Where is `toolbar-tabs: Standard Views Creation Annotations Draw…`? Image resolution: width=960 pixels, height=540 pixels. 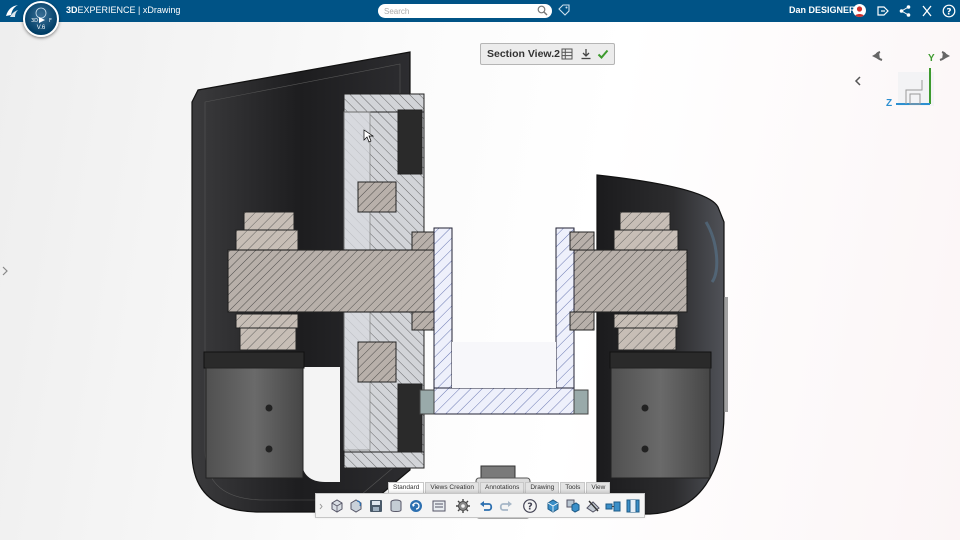 toolbar-tabs: Standard Views Creation Annotations Draw… is located at coordinates (499, 487).